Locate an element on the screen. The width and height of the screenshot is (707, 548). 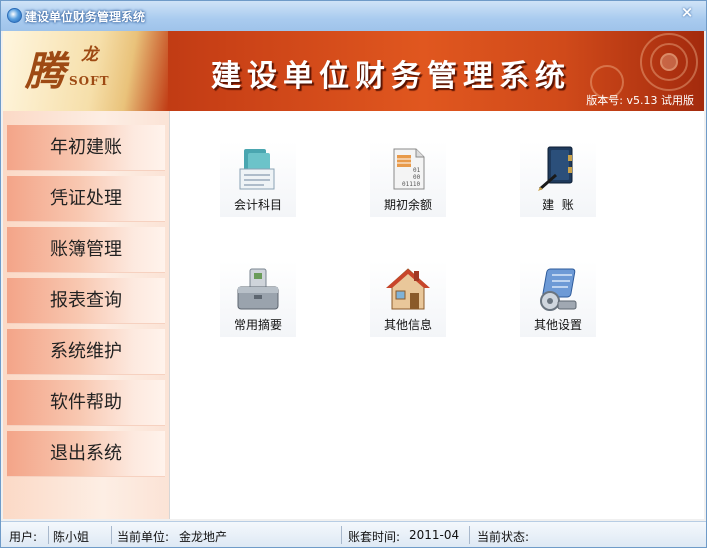
window-title: 建设单位财务管理系统 is located at coordinates (85, 17).